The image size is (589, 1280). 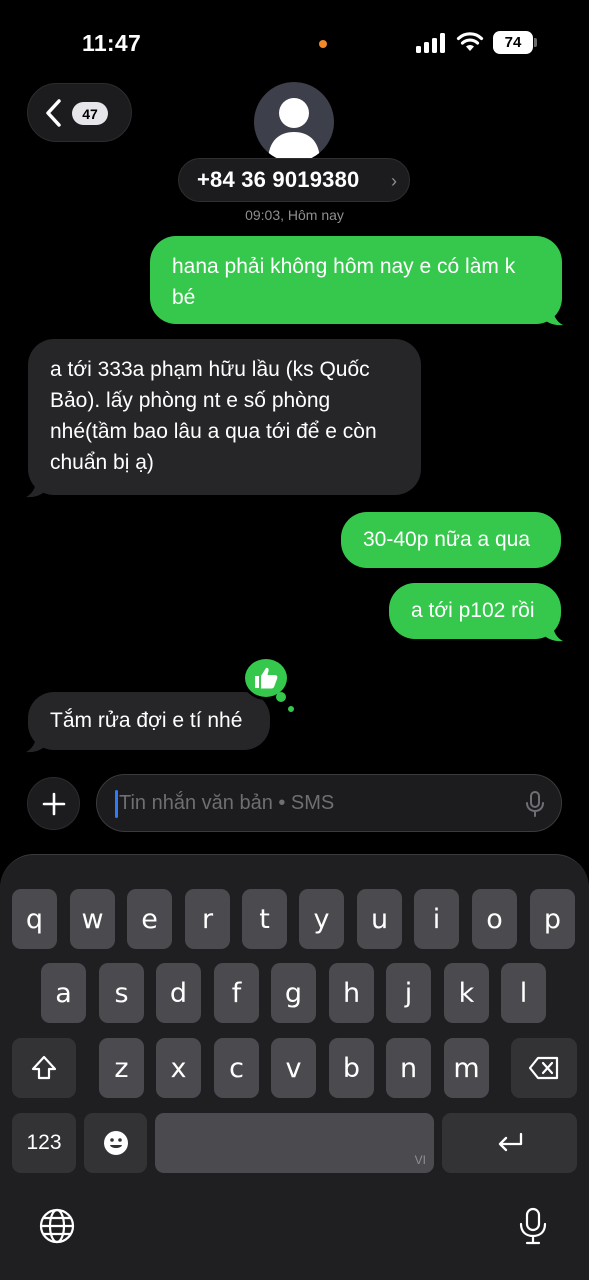 I want to click on battery-icon: 74, so click(x=513, y=42).